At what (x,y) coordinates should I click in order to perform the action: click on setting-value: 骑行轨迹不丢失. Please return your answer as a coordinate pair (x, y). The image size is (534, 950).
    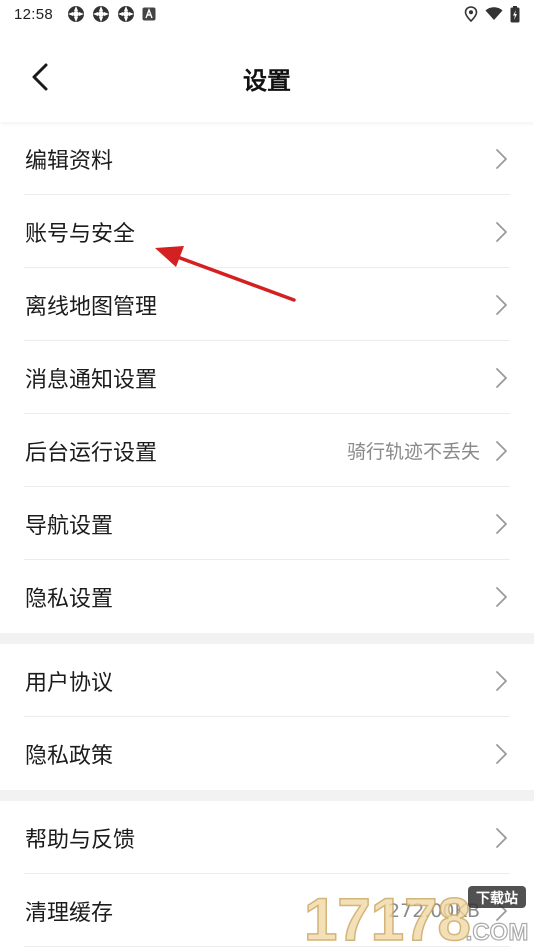
    Looking at the image, I should click on (413, 452).